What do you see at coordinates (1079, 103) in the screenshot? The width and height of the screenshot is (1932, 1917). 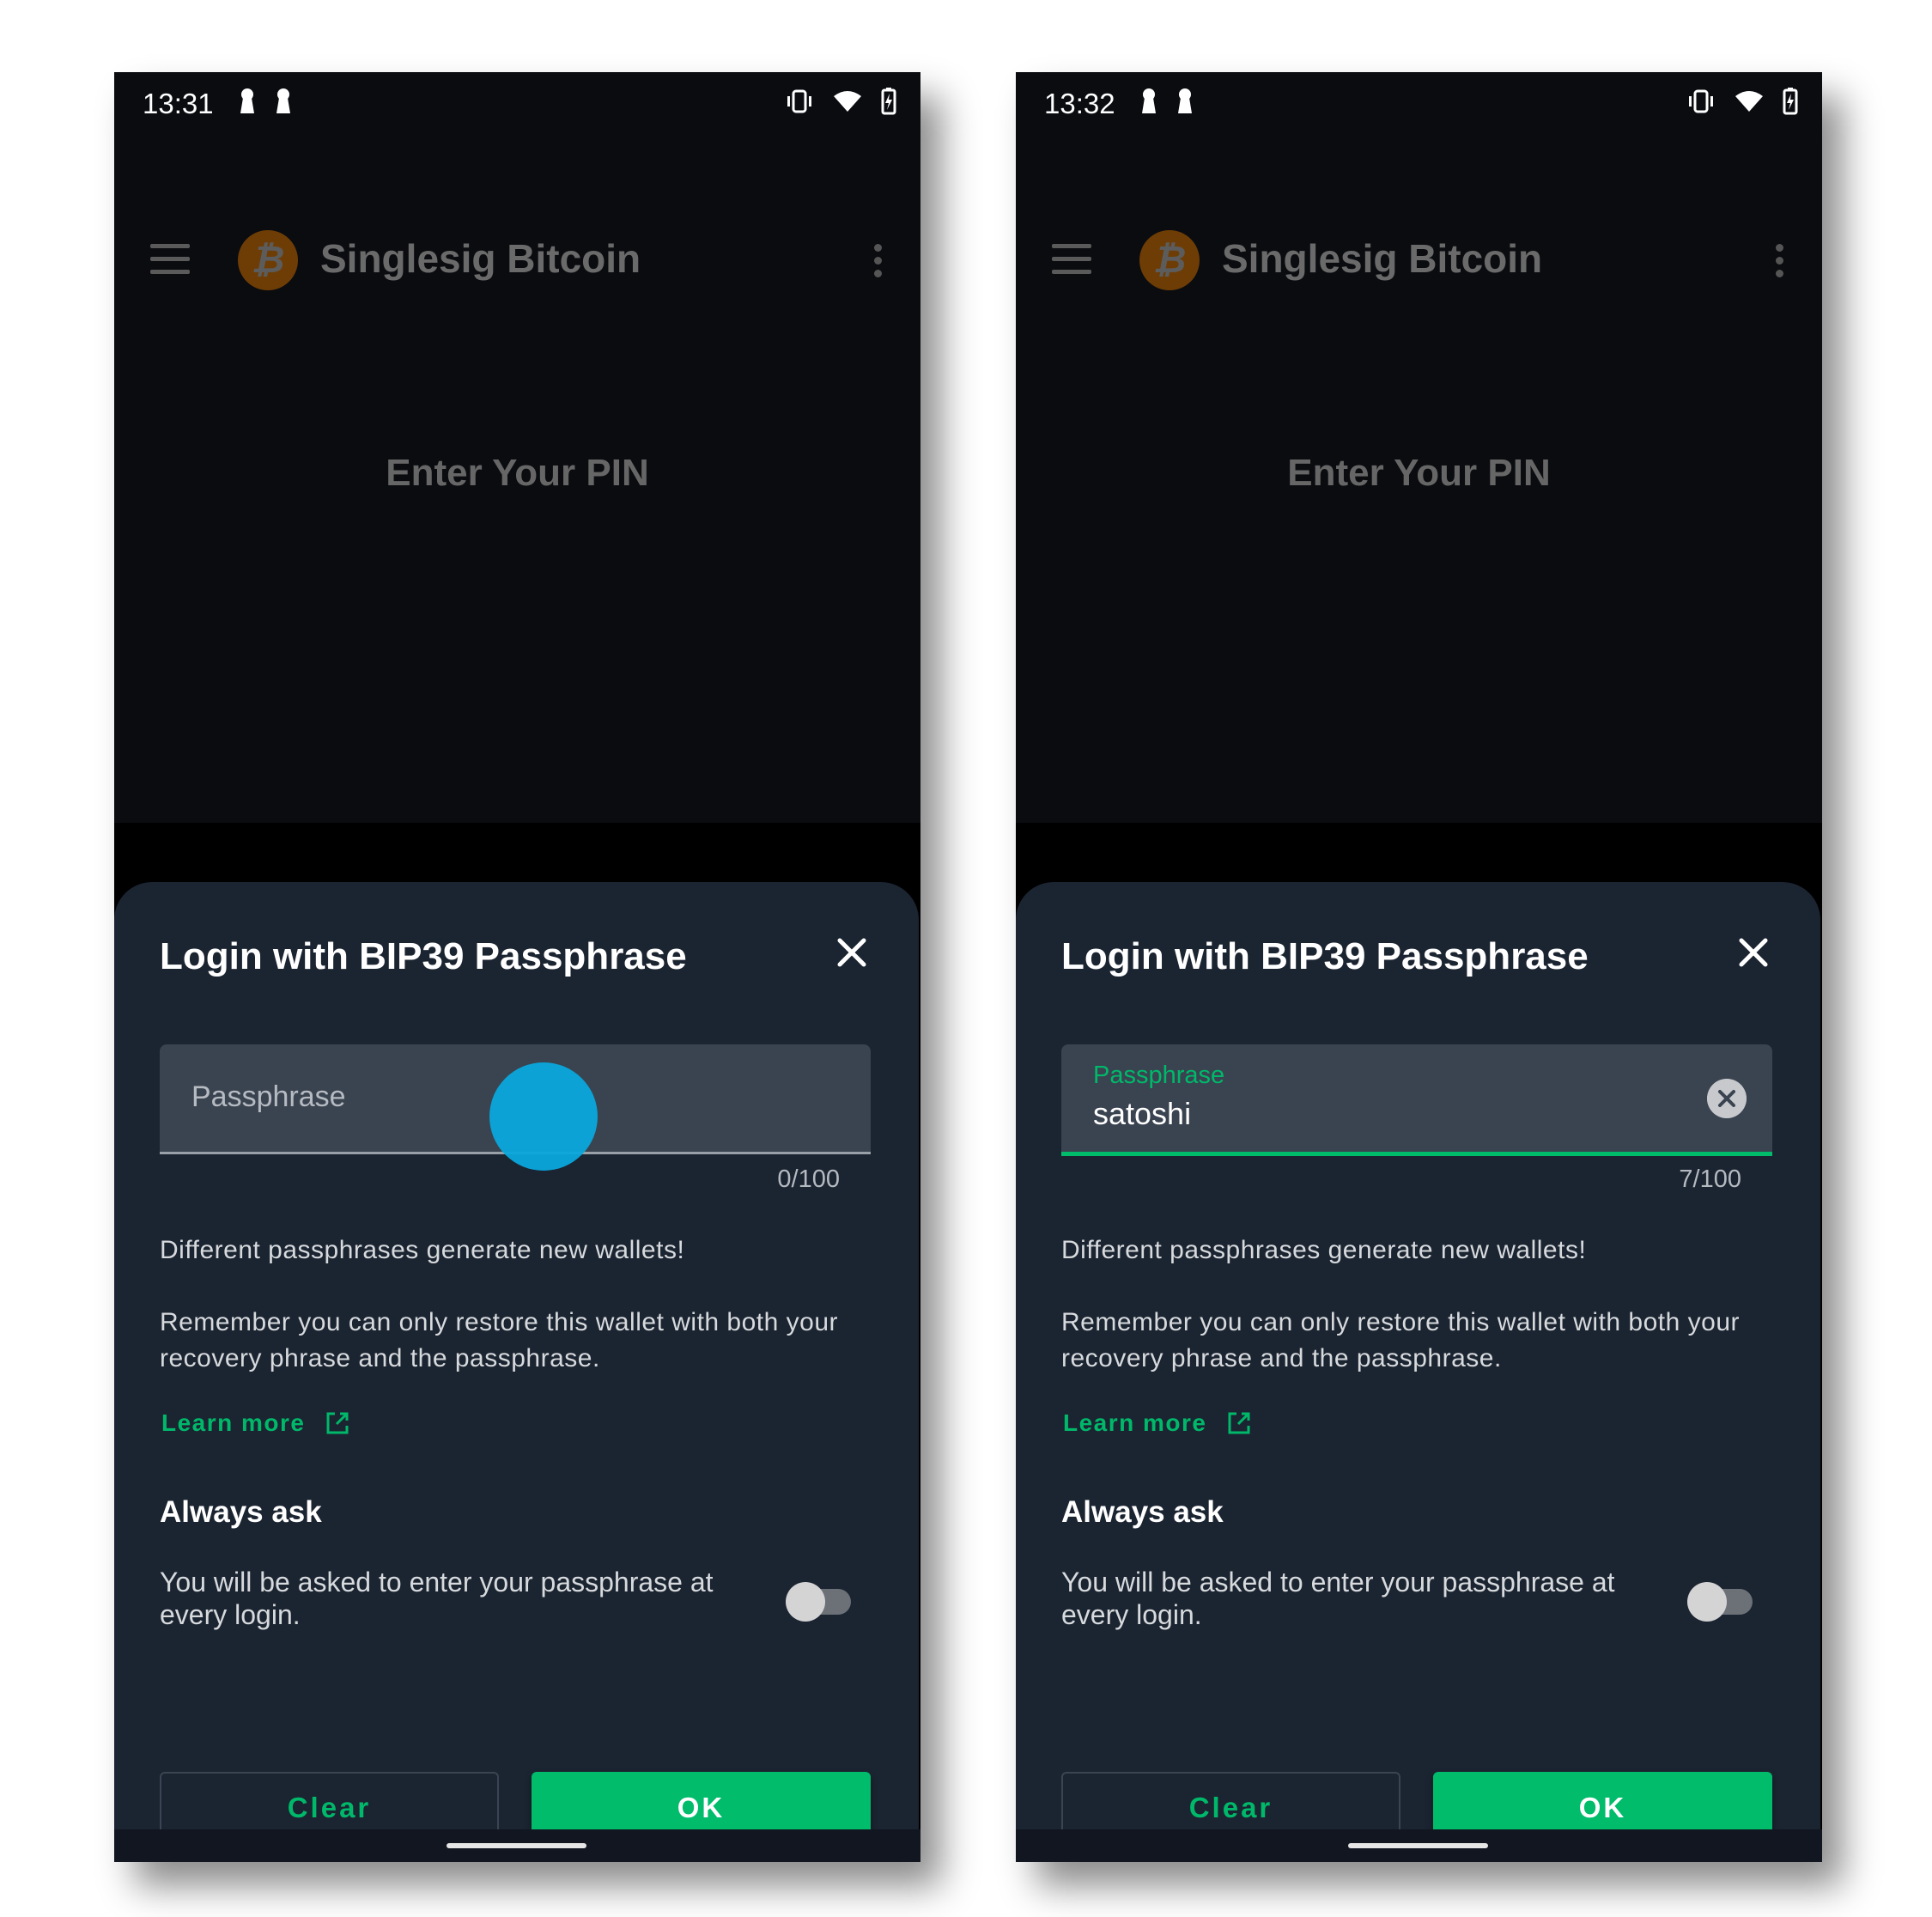 I see `status-time: 13:32` at bounding box center [1079, 103].